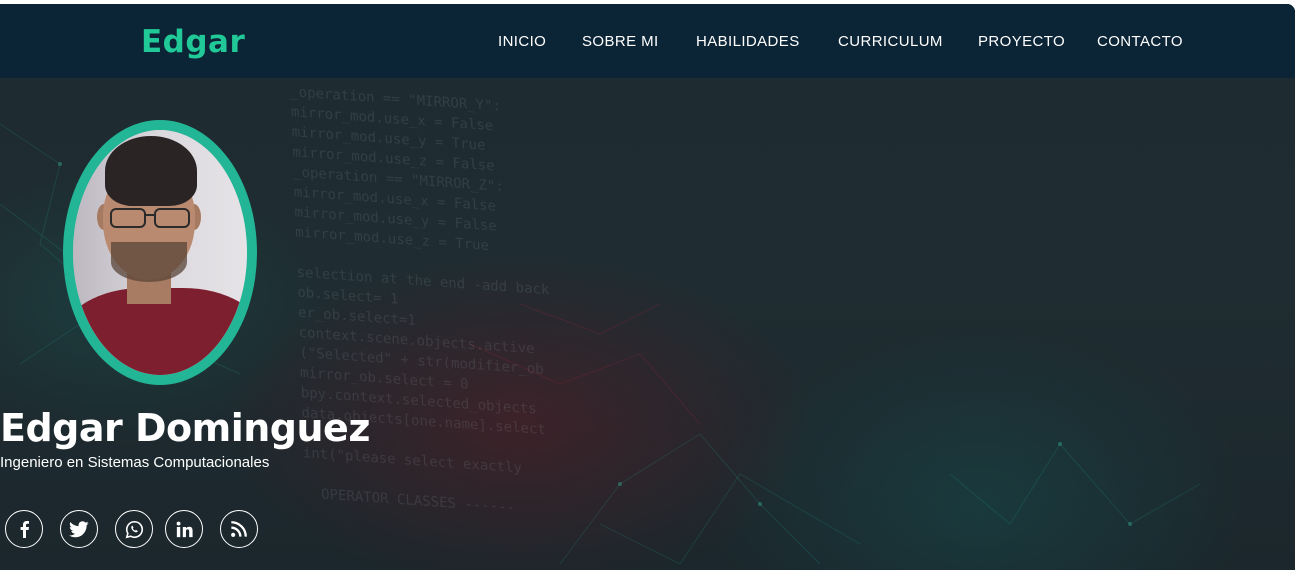 The width and height of the screenshot is (1295, 570). Describe the element at coordinates (193, 42) in the screenshot. I see `brand-logo: Edgar` at that location.